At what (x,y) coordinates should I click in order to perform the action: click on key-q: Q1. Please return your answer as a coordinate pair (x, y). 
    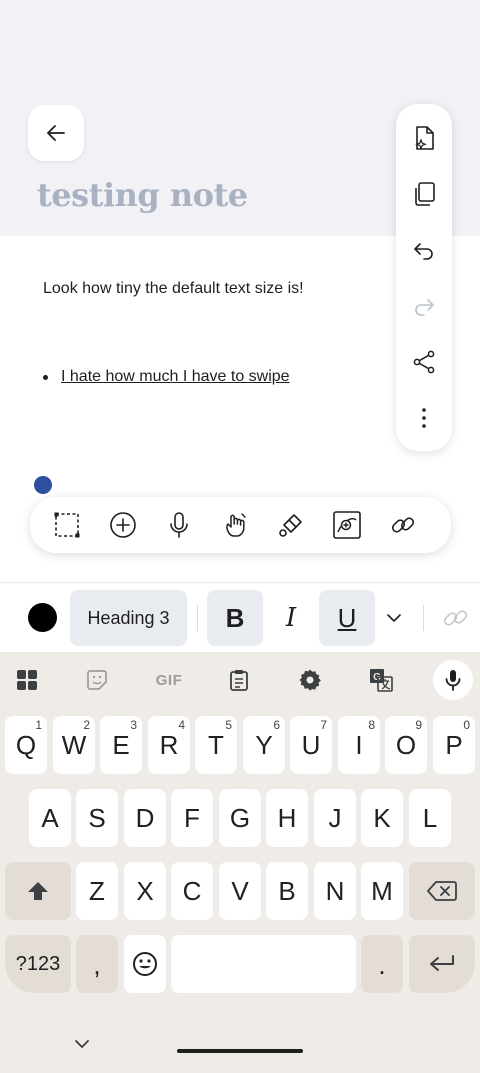
    Looking at the image, I should click on (26, 745).